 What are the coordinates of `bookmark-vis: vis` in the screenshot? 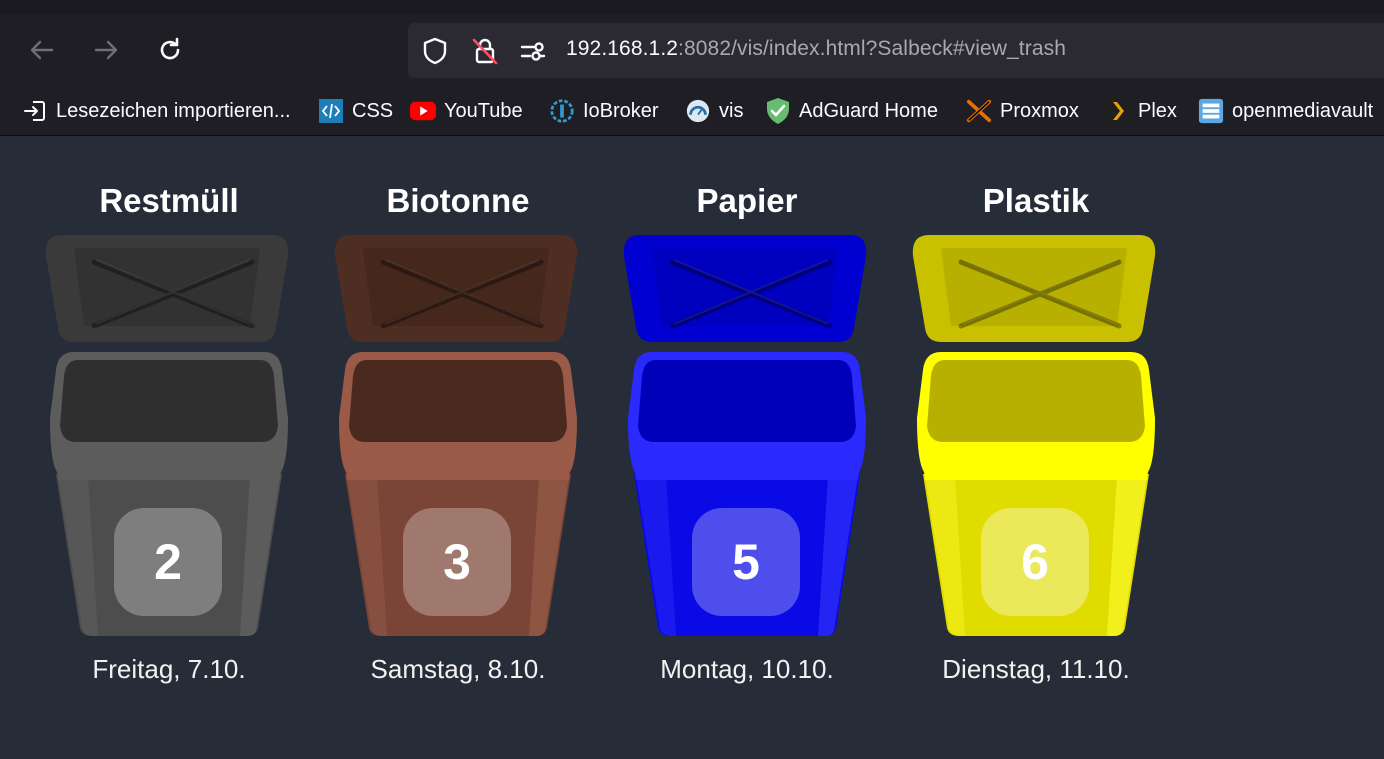 It's located at (714, 111).